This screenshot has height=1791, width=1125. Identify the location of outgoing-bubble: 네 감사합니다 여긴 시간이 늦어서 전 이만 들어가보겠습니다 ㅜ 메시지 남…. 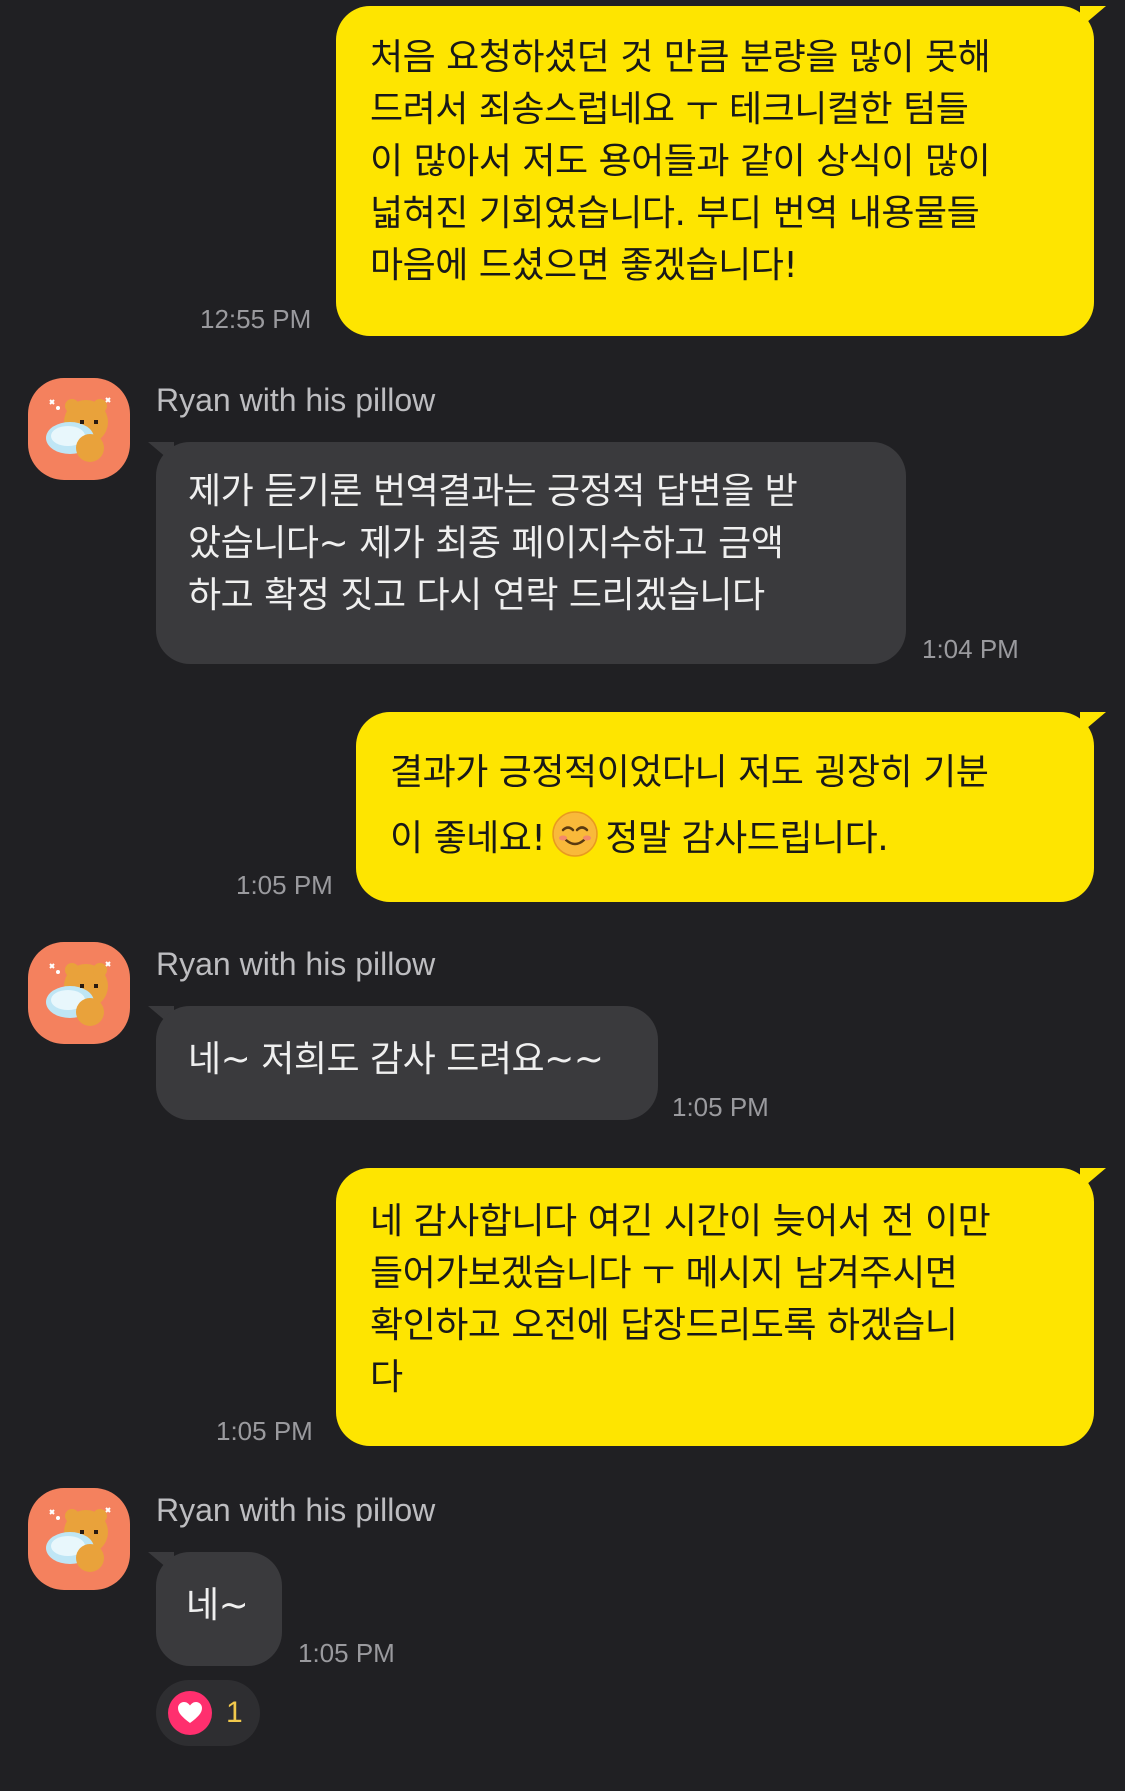
(715, 1307).